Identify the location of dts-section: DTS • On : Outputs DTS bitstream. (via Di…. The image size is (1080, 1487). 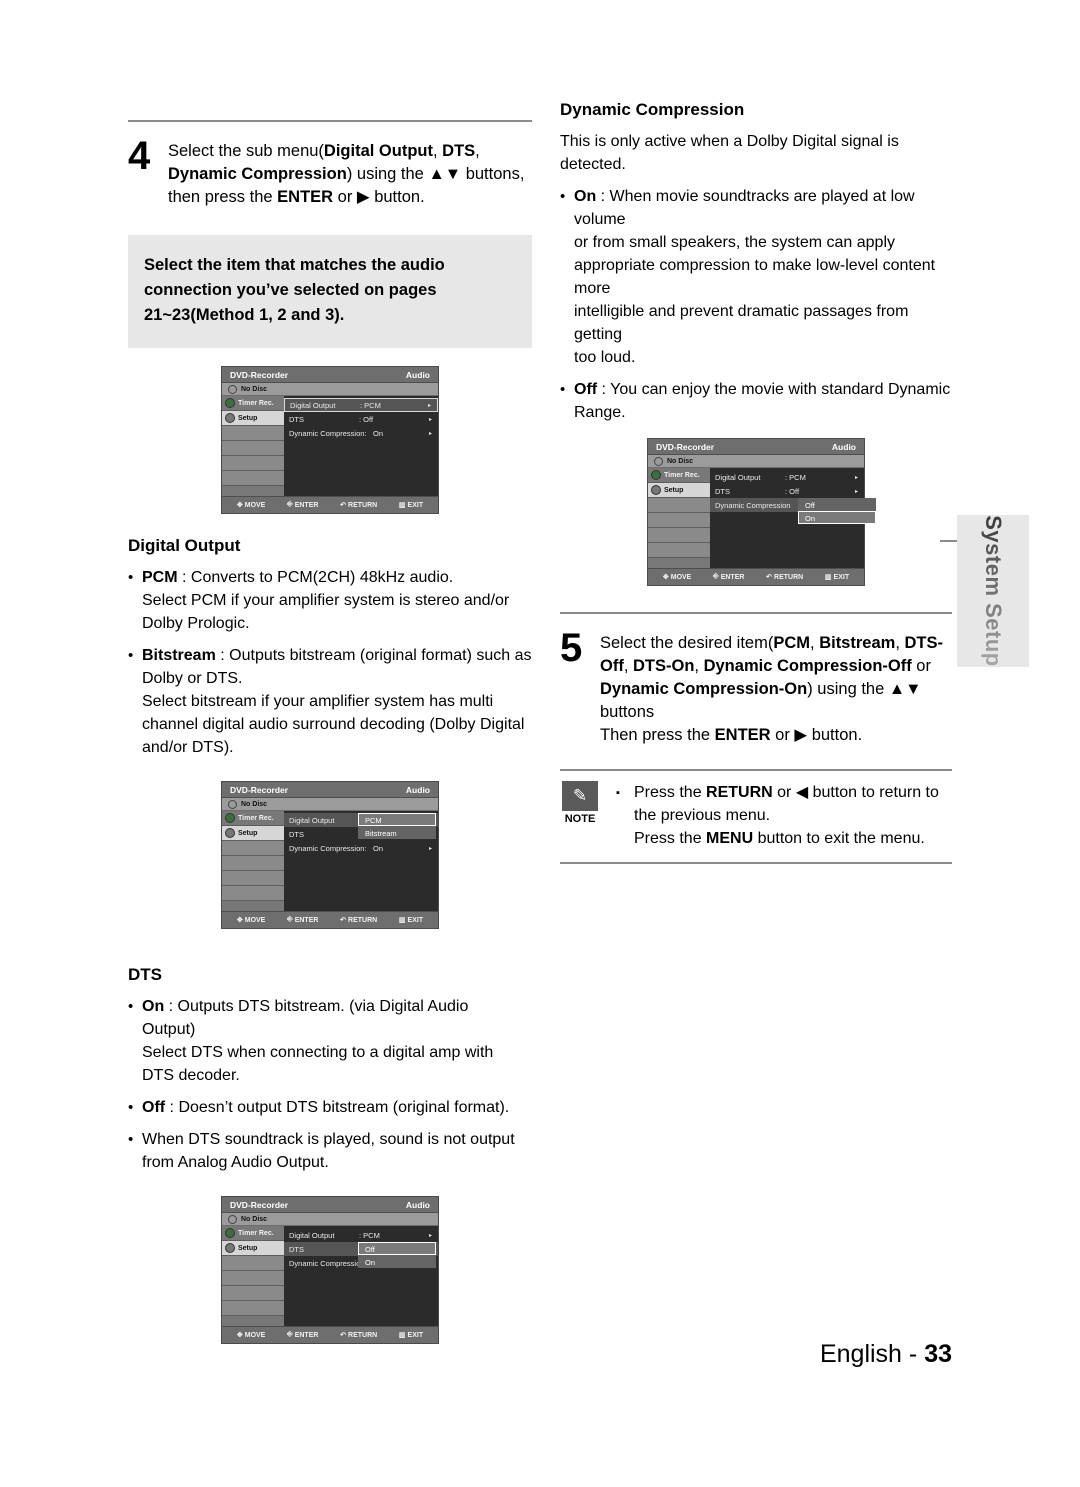
(330, 1069).